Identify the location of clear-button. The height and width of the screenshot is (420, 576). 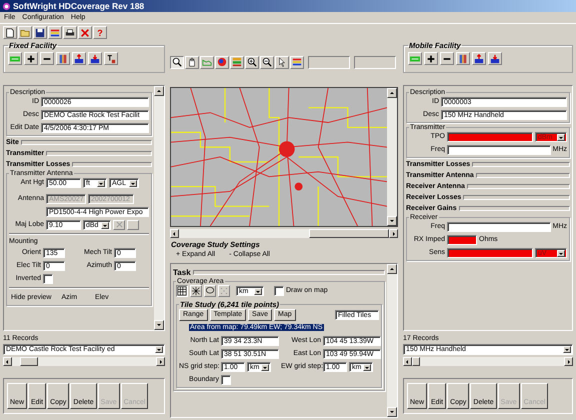
(119, 225).